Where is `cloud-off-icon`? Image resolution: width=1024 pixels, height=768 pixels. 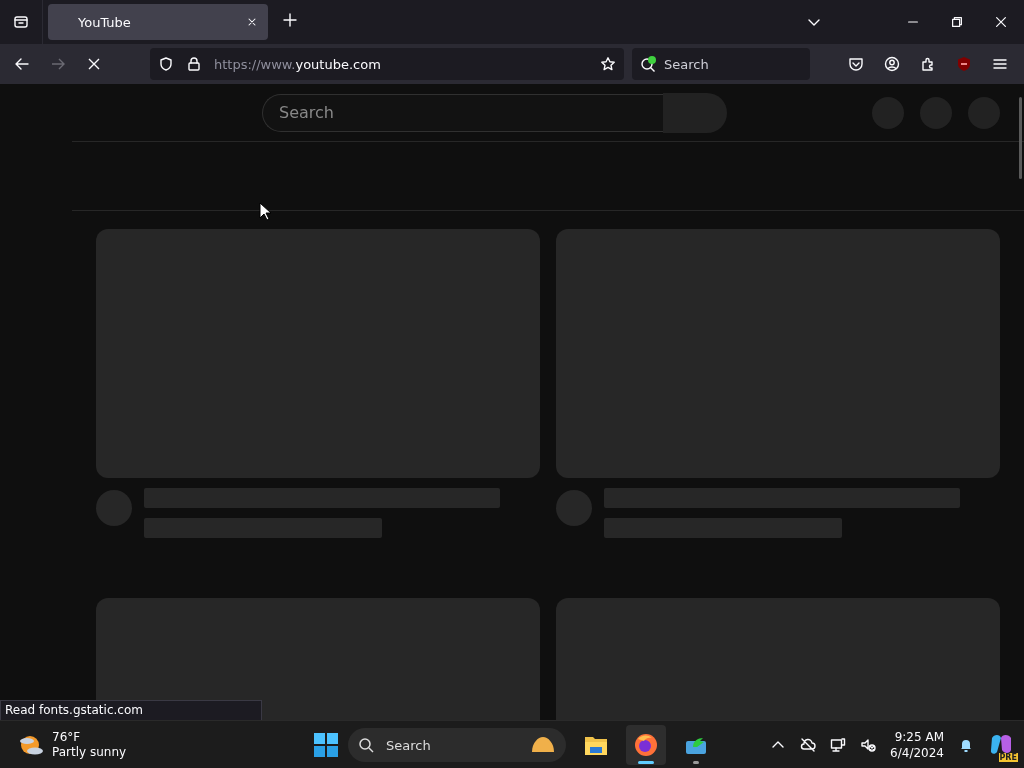
cloud-off-icon is located at coordinates (808, 744).